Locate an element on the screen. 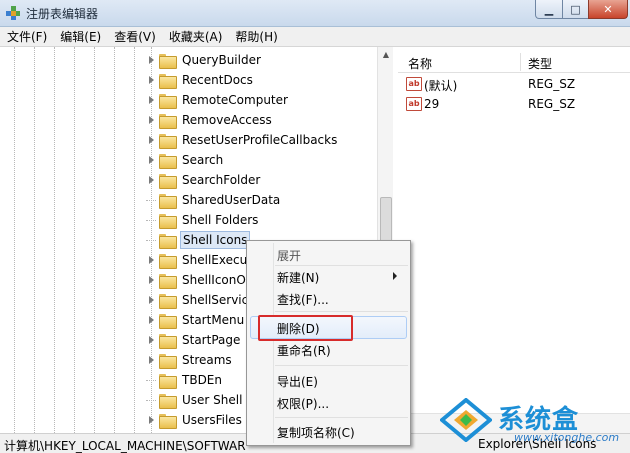  scroll-up-icon: ▲ is located at coordinates (386, 55).